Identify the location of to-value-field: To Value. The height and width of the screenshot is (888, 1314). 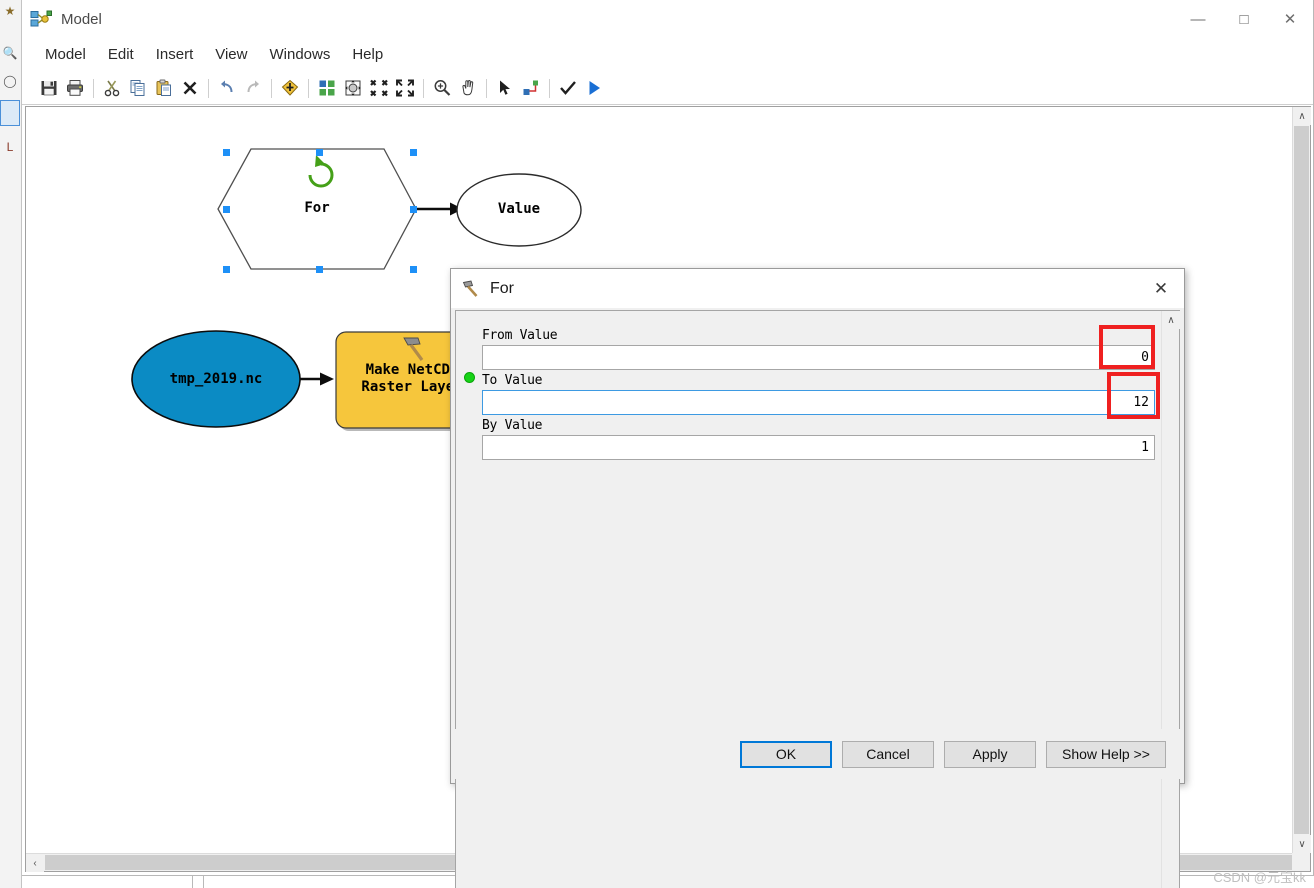
(809, 393).